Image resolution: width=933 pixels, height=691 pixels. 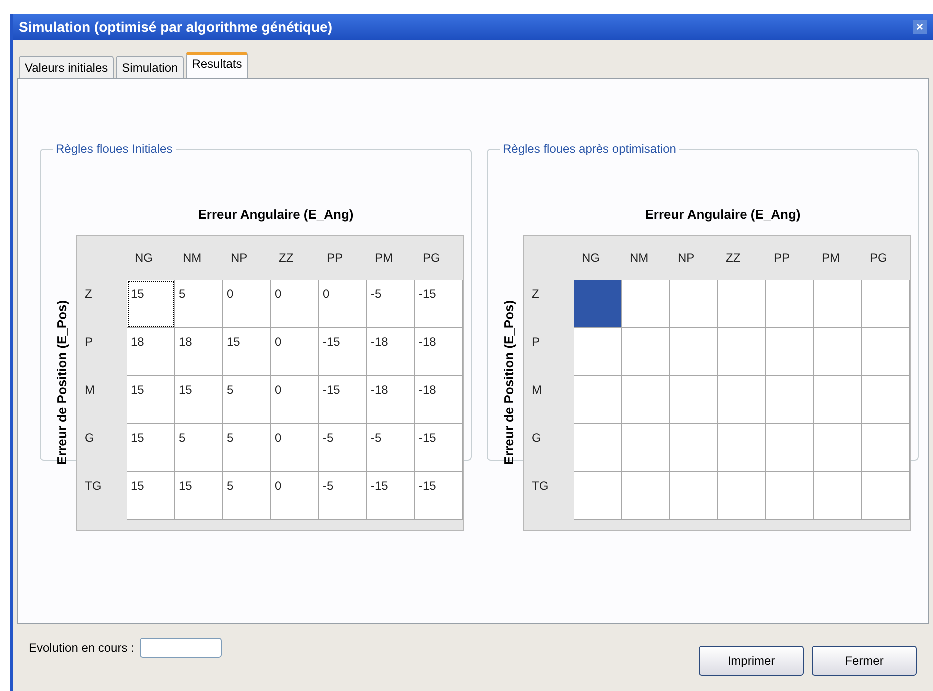 I want to click on tab: Resultats, so click(x=217, y=65).